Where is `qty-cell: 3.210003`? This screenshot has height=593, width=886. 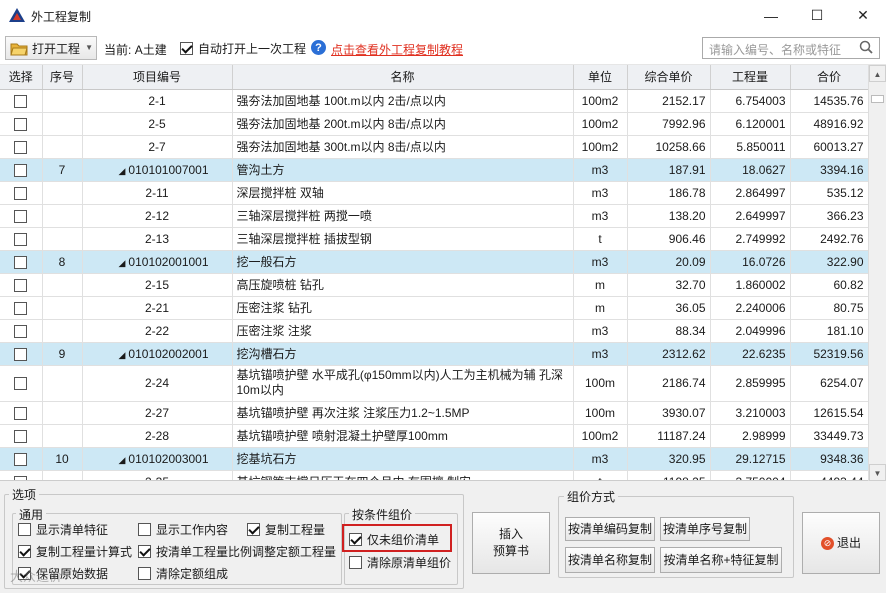
qty-cell: 3.210003 is located at coordinates (750, 413).